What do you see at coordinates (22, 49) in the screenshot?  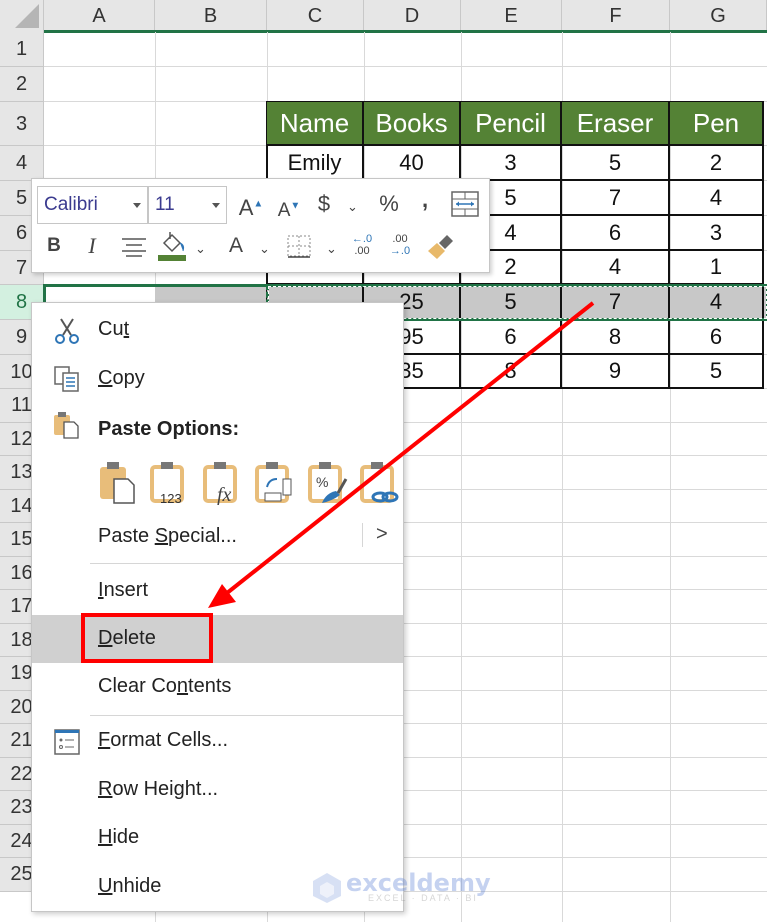 I see `row-header-1: 1` at bounding box center [22, 49].